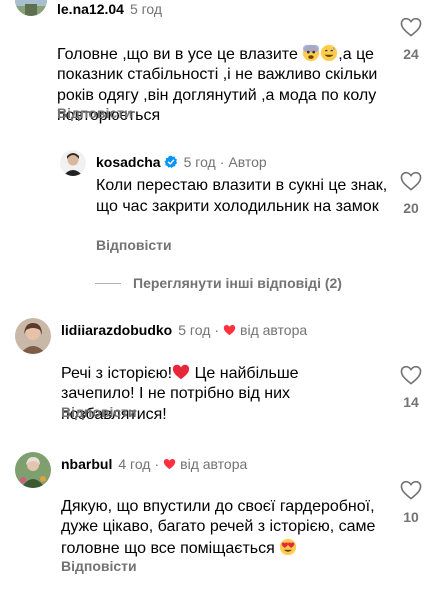 The height and width of the screenshot is (600, 445). What do you see at coordinates (108, 283) in the screenshot?
I see `divider-line` at bounding box center [108, 283].